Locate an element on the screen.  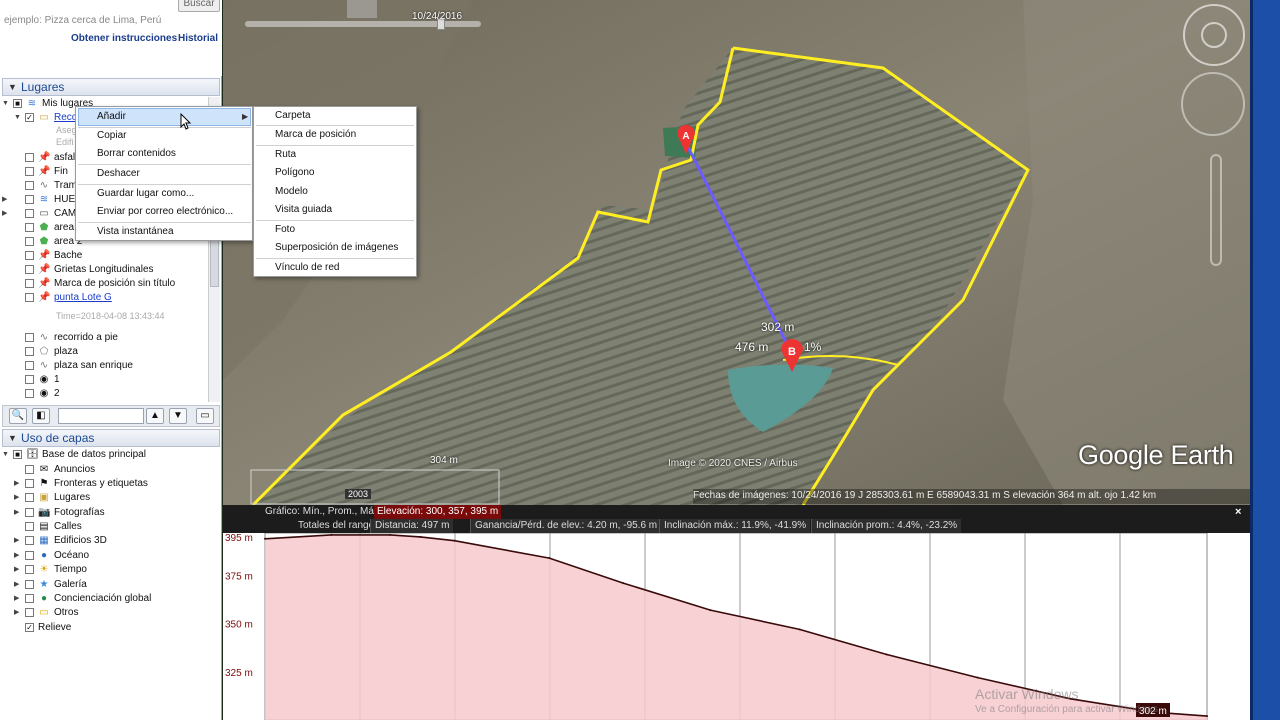
layer-row-primary-db: ▼ ■ 🗄 Base de datos principal is located at coordinates (74, 455).